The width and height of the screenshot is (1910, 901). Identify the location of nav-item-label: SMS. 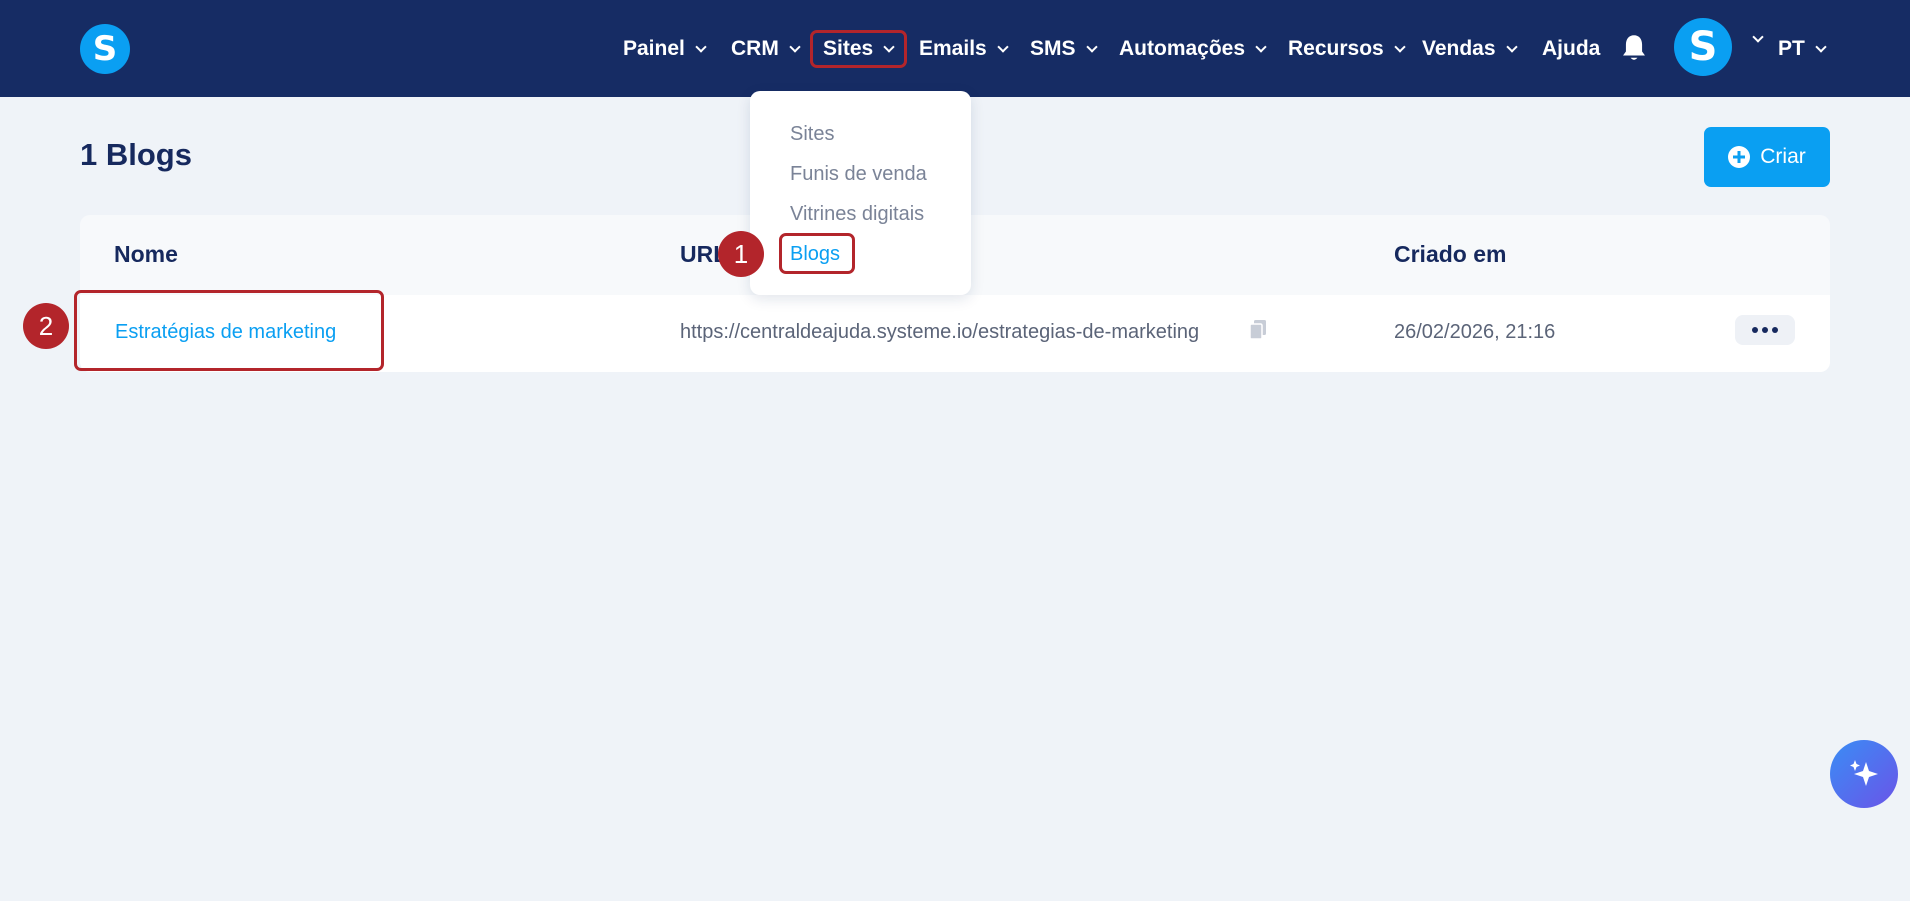
(1053, 48).